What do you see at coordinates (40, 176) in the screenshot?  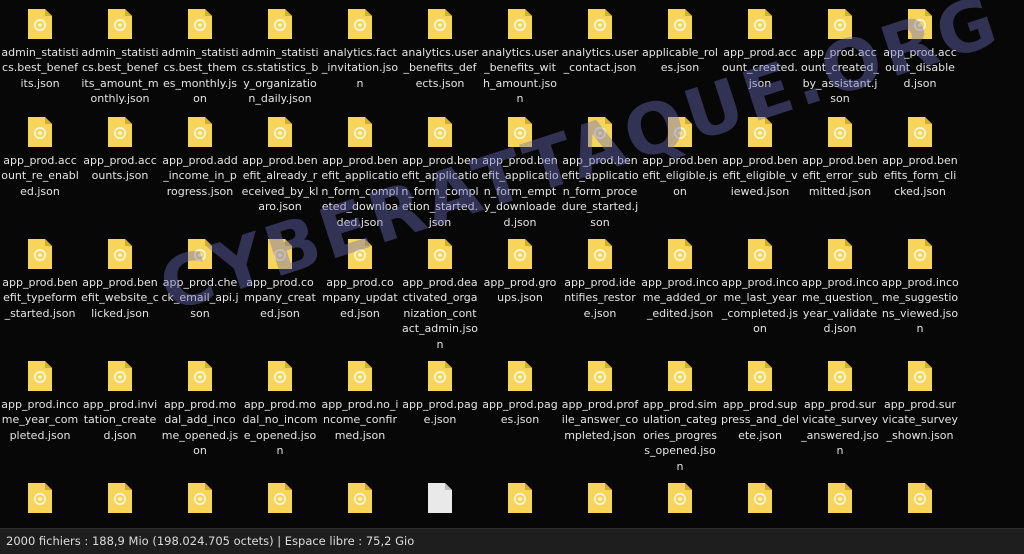 I see `file-name: app_prod.account_re_enabled.json` at bounding box center [40, 176].